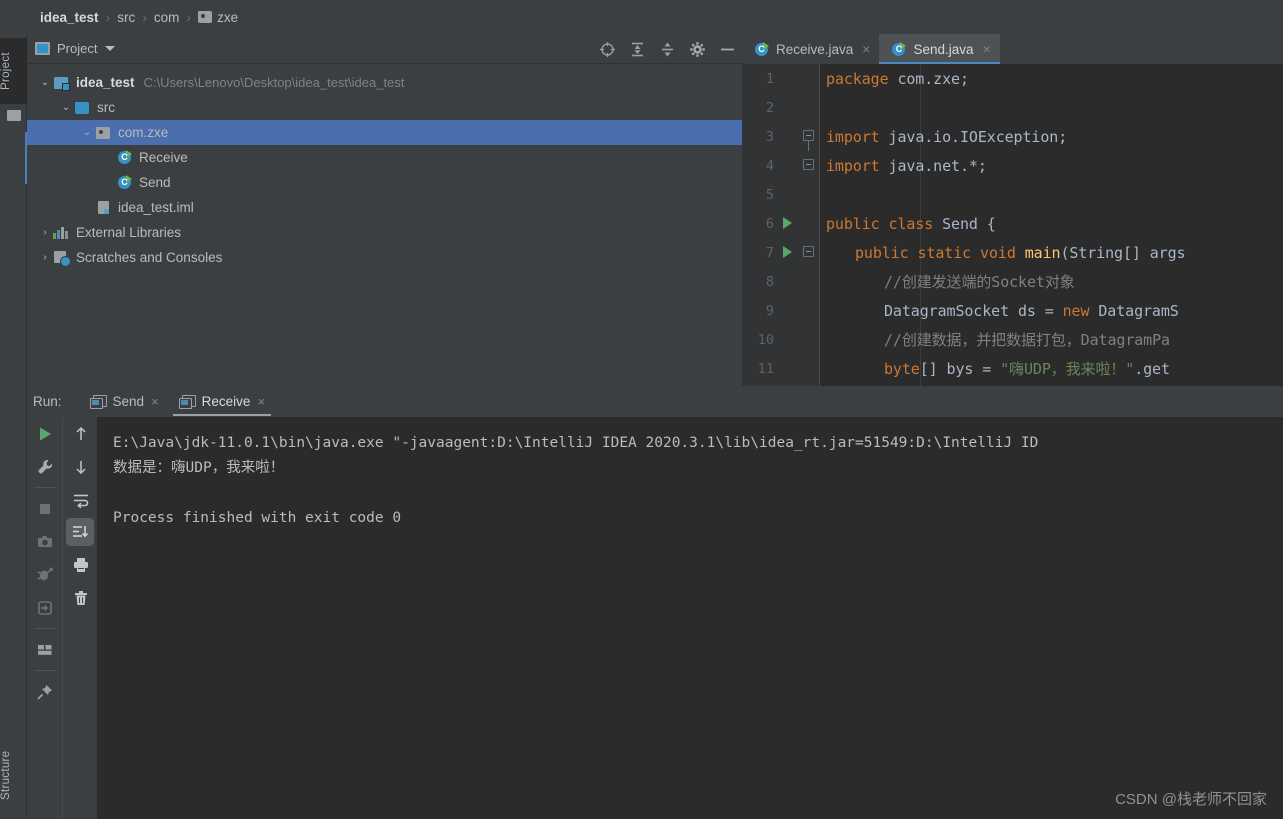 Image resolution: width=1283 pixels, height=819 pixels. Describe the element at coordinates (769, 194) in the screenshot. I see `line-number: 5` at that location.